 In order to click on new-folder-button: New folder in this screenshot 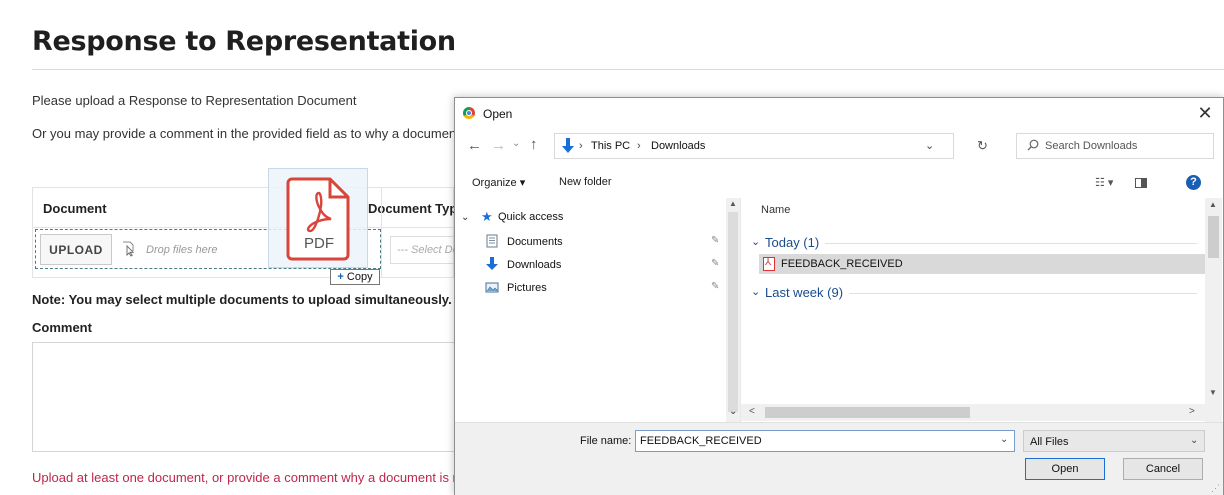, I will do `click(585, 182)`.